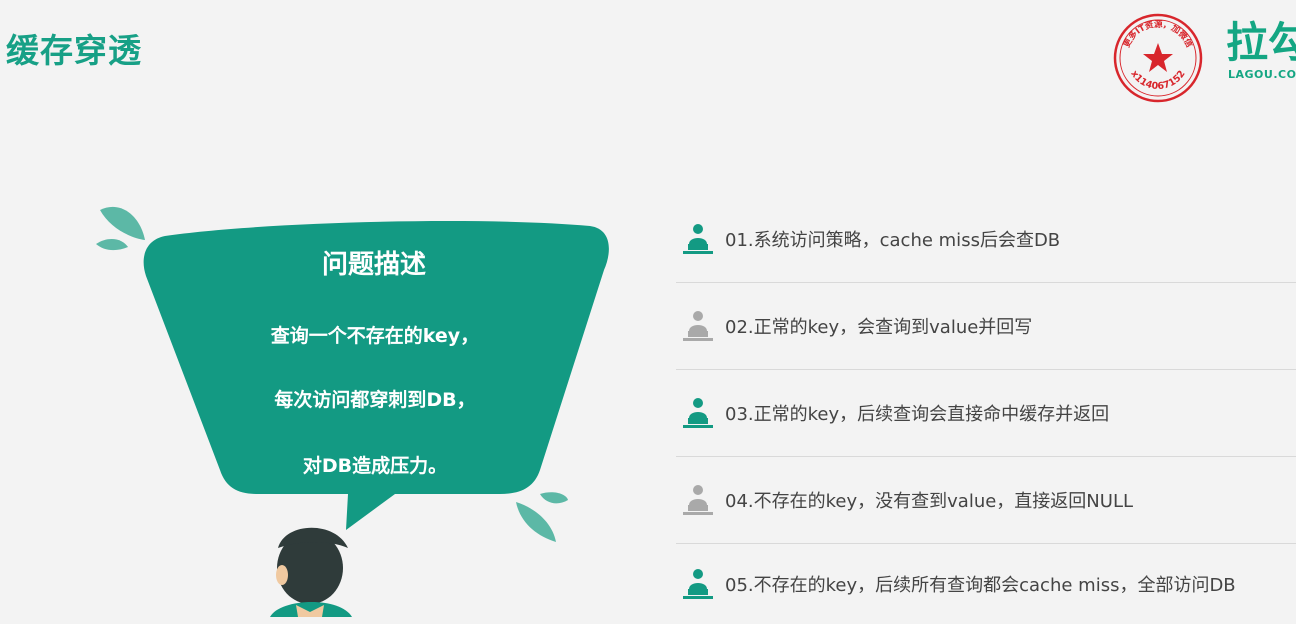 The image size is (1296, 624). I want to click on star-icon, so click(1158, 57).